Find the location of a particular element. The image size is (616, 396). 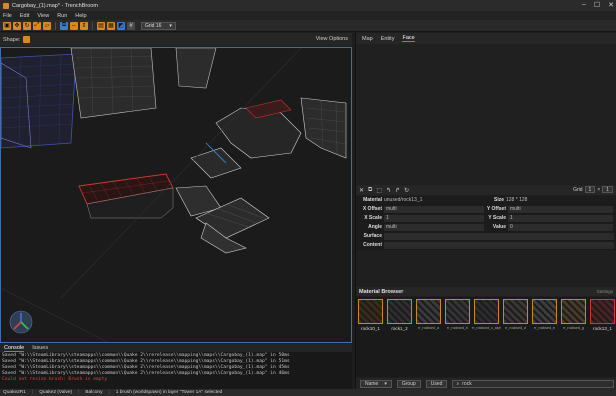

material-tile-label: rr_rocksed_c_alpha is located at coordinates (486, 328).